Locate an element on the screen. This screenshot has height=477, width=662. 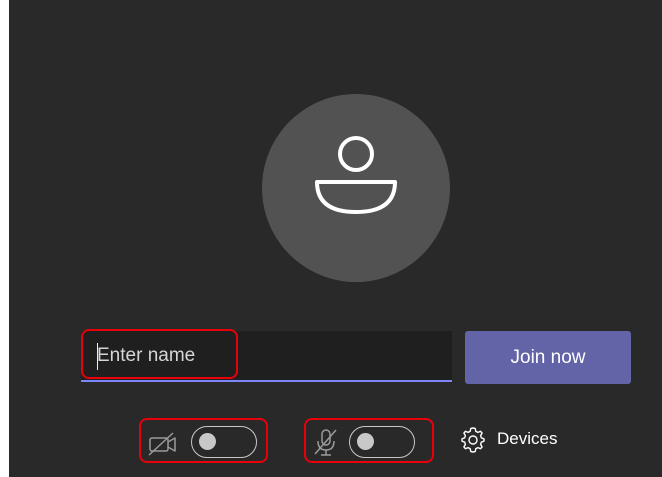
name-input is located at coordinates (266, 355).